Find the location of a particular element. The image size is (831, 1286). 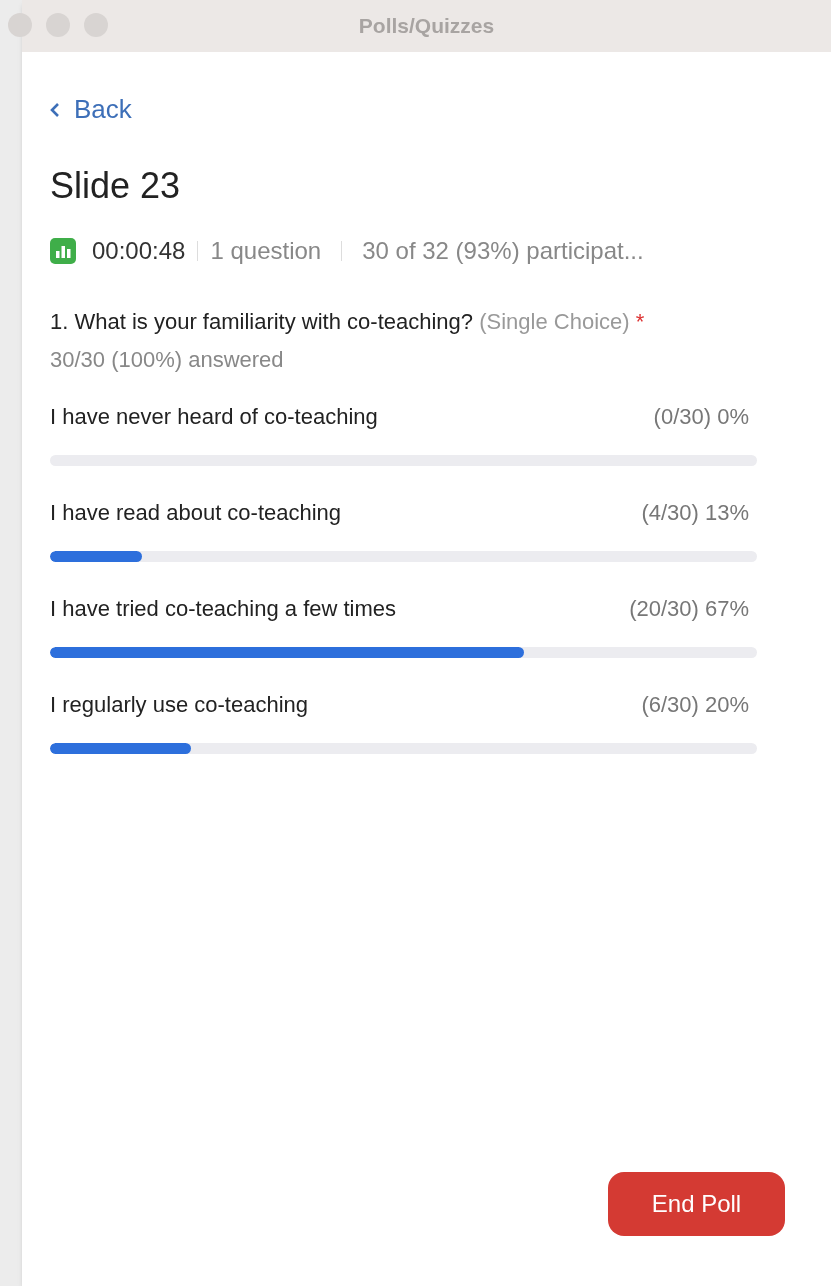

window-control-icon is located at coordinates (20, 25).